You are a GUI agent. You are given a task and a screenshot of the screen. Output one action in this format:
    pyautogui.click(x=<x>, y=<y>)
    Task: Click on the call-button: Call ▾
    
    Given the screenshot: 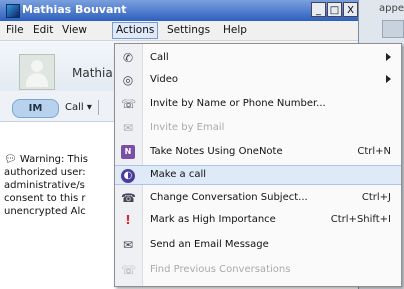 What is the action you would take?
    pyautogui.click(x=78, y=107)
    